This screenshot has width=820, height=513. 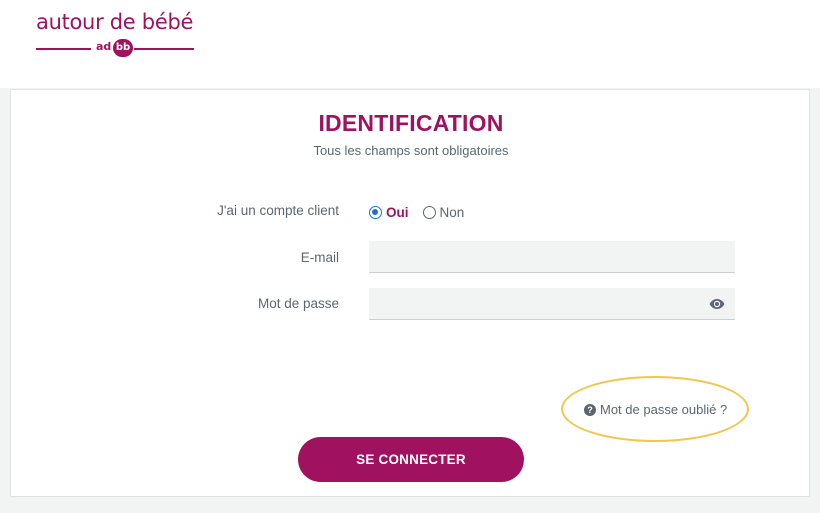 I want to click on radio-non-control, so click(x=429, y=212).